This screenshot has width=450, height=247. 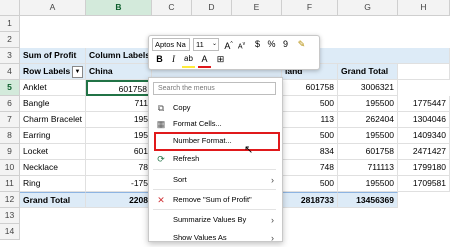 What do you see at coordinates (214, 169) in the screenshot?
I see `menu-separator` at bounding box center [214, 169].